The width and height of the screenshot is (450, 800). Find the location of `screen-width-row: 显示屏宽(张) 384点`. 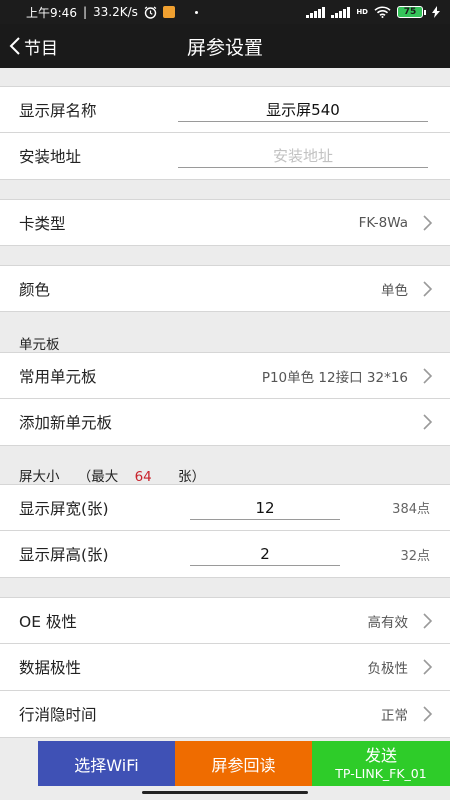

screen-width-row: 显示屏宽(张) 384点 is located at coordinates (225, 507).